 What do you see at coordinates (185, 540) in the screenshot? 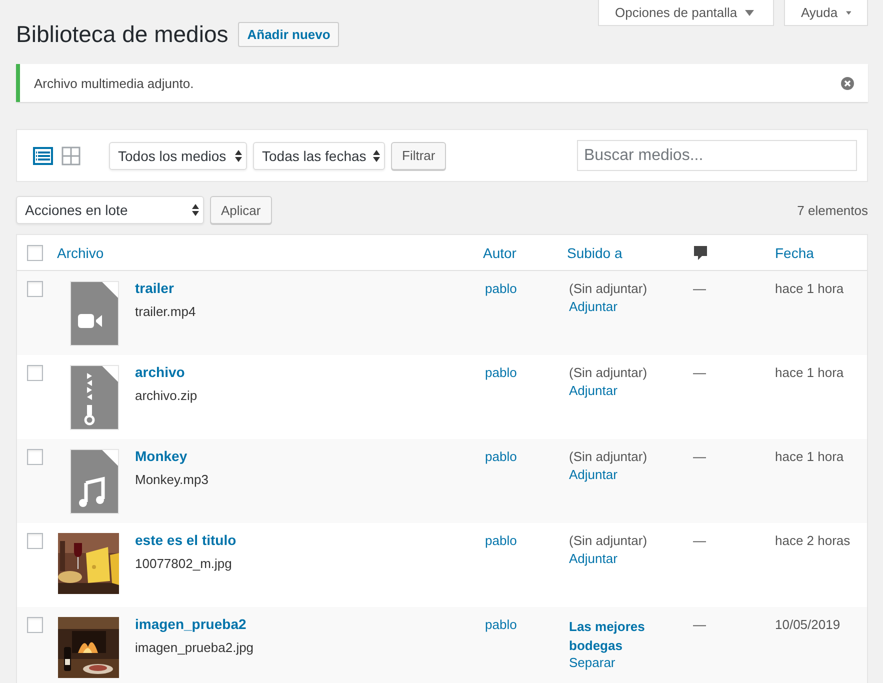
I see `media-title-link: este es el titulo` at bounding box center [185, 540].